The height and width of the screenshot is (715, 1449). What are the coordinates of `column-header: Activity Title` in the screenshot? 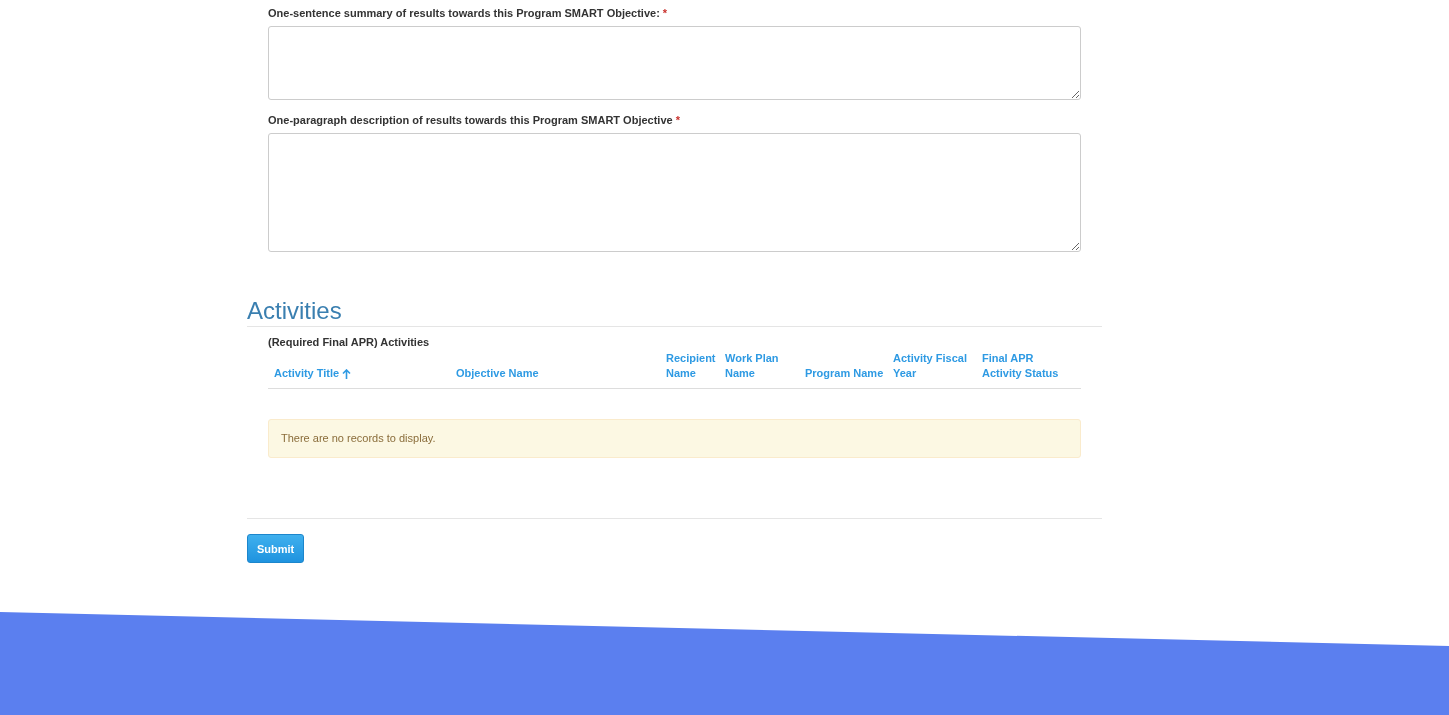 It's located at (365, 377).